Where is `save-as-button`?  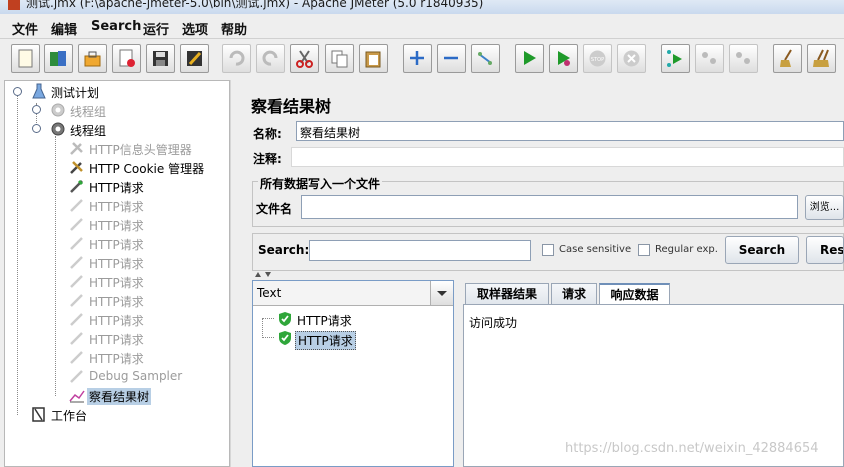
save-as-button is located at coordinates (194, 58).